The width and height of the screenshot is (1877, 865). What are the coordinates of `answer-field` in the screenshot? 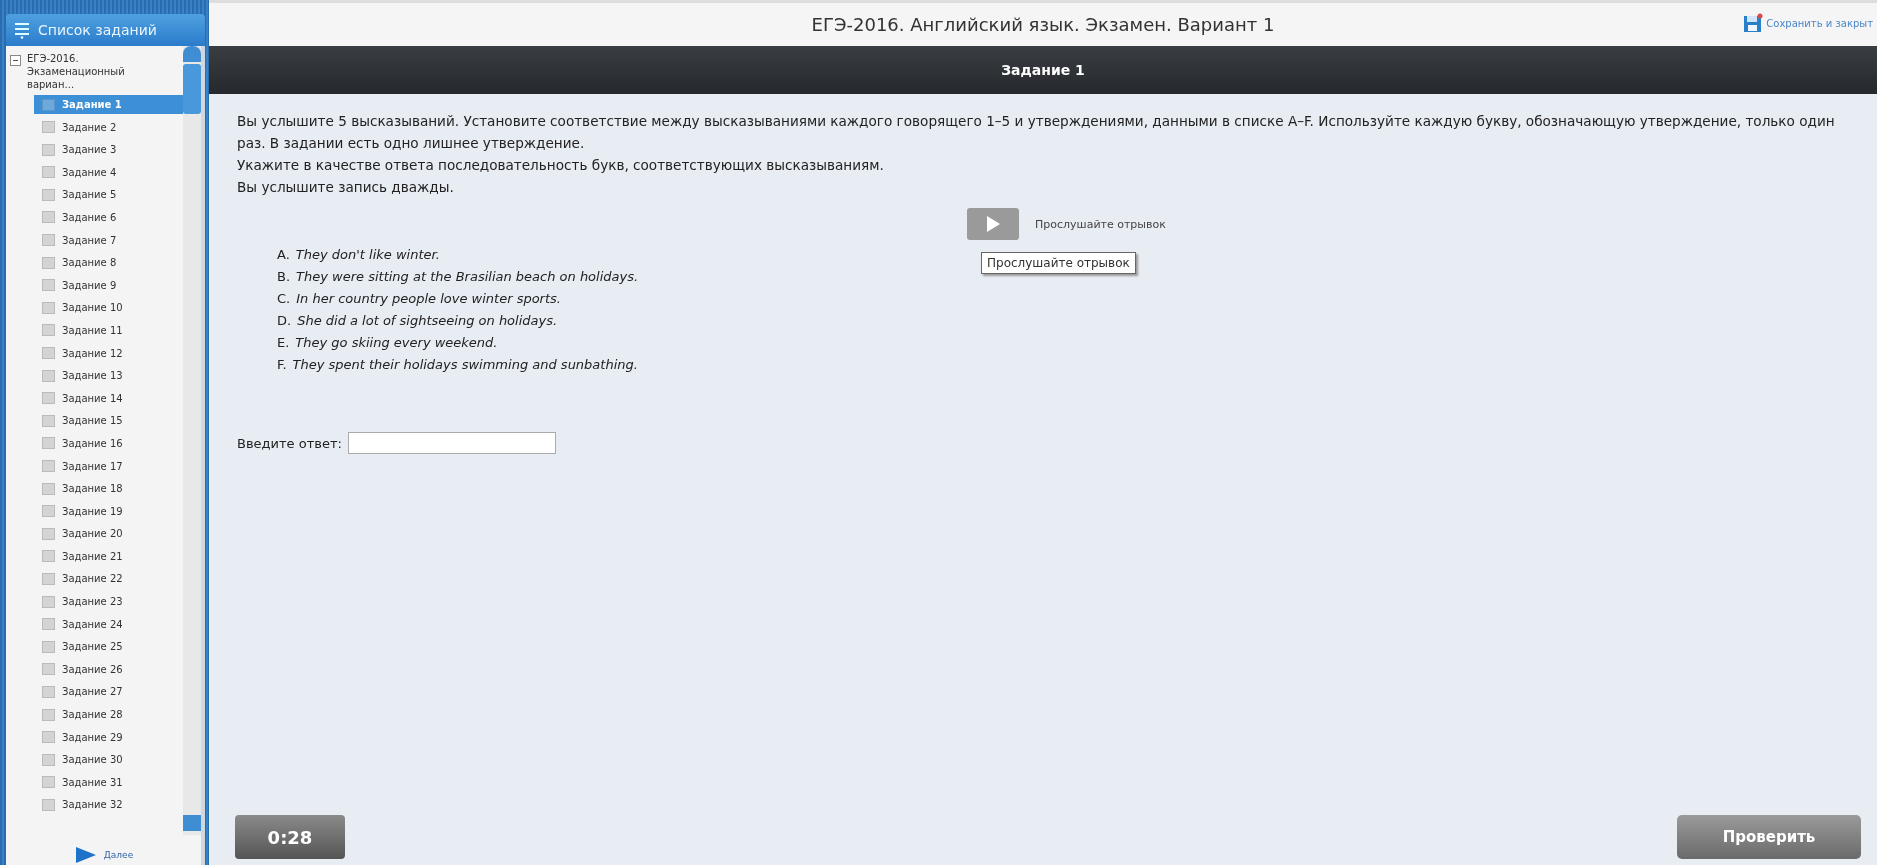 It's located at (451, 443).